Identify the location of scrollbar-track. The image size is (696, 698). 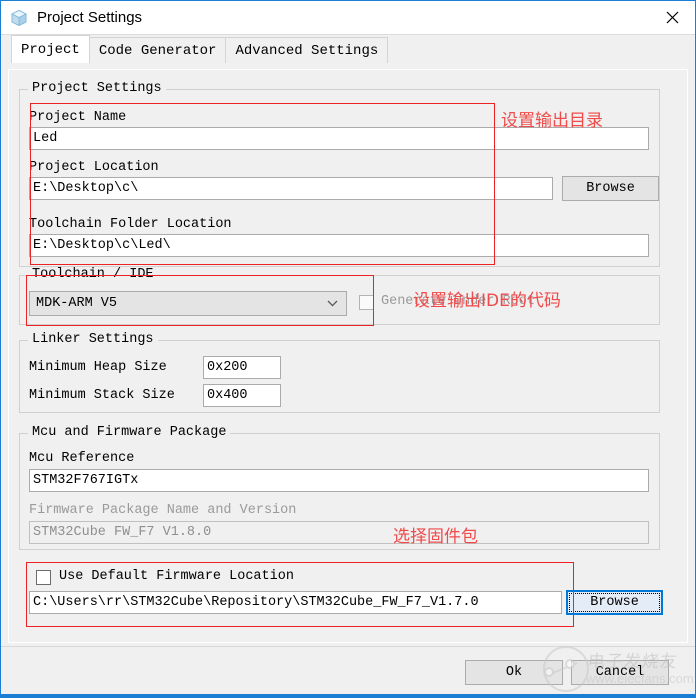
(679, 356).